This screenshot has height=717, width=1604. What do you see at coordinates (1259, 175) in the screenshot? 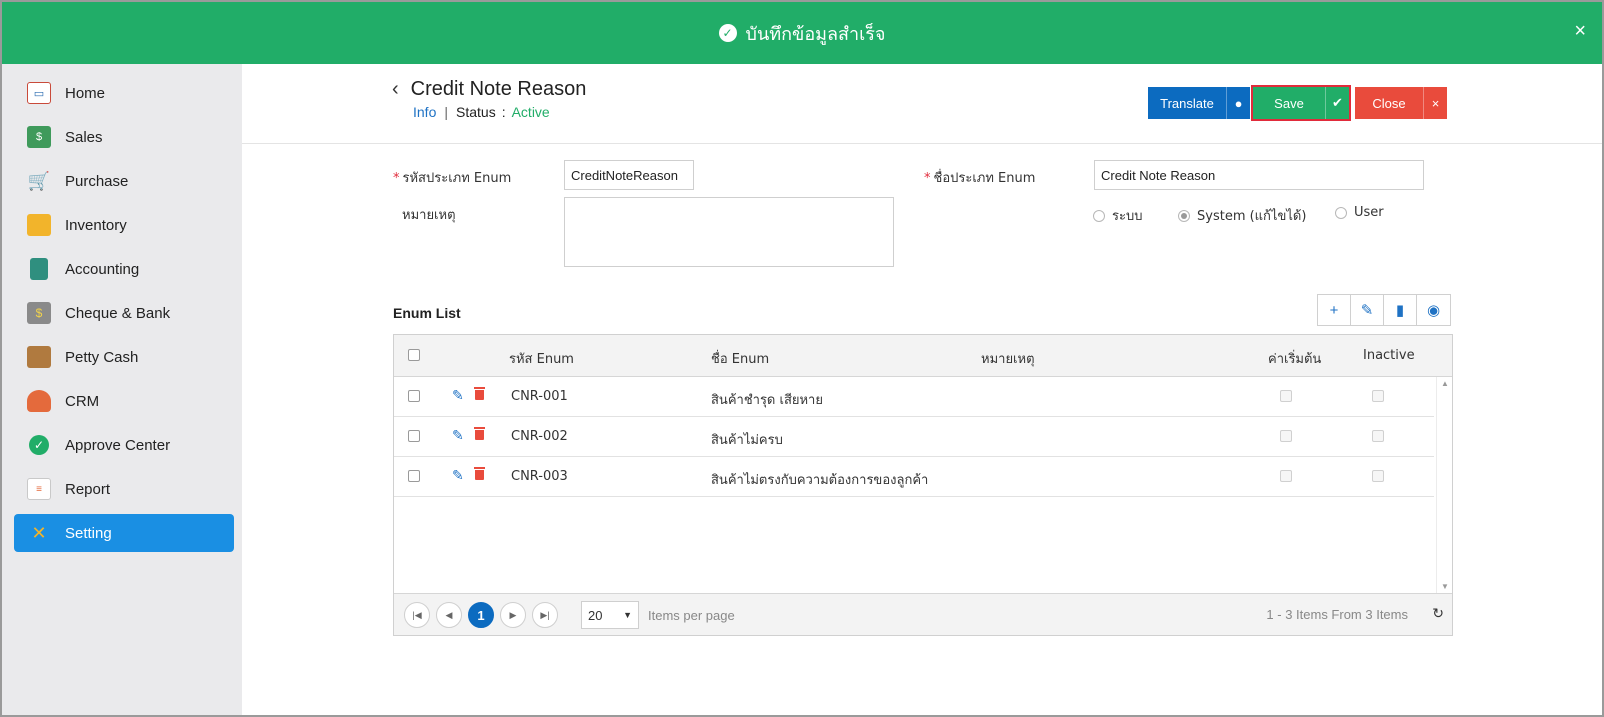
I see `enum-name-field: Credit Note Reason` at bounding box center [1259, 175].